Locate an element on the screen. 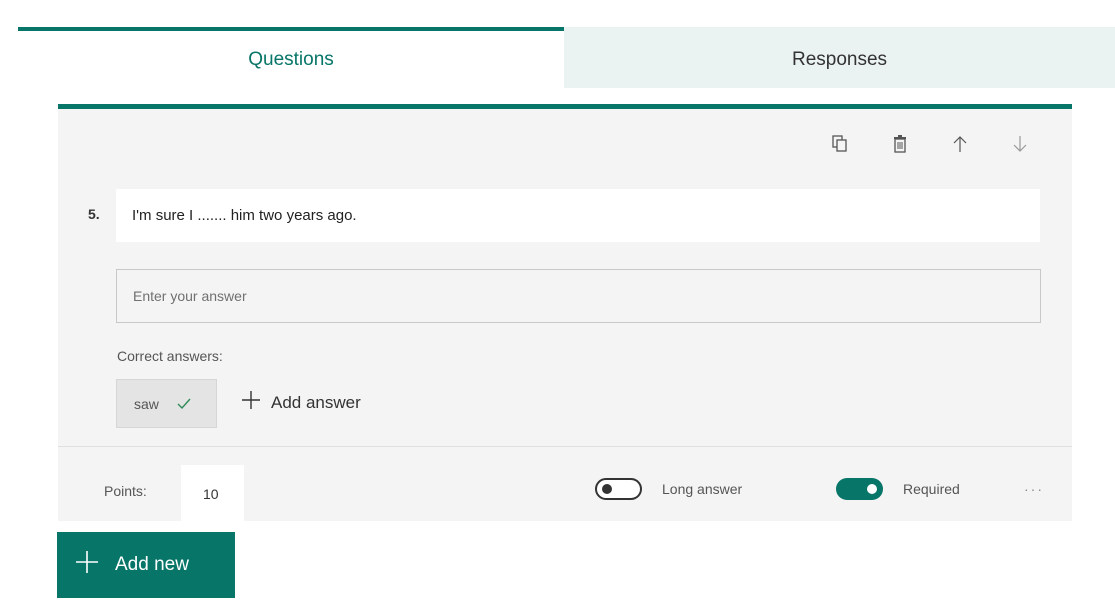 This screenshot has height=603, width=1115. points-label: Points: is located at coordinates (125, 491).